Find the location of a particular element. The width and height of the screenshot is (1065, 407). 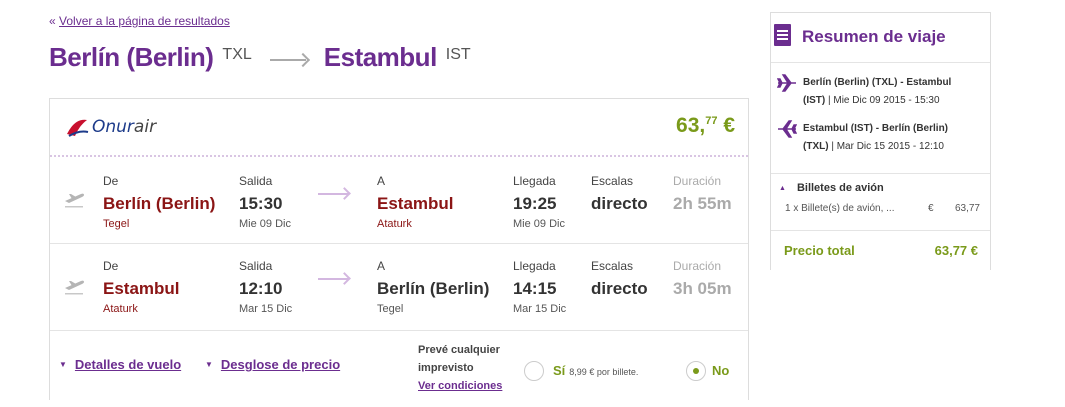

arrival-time: 19:25 is located at coordinates (535, 203).